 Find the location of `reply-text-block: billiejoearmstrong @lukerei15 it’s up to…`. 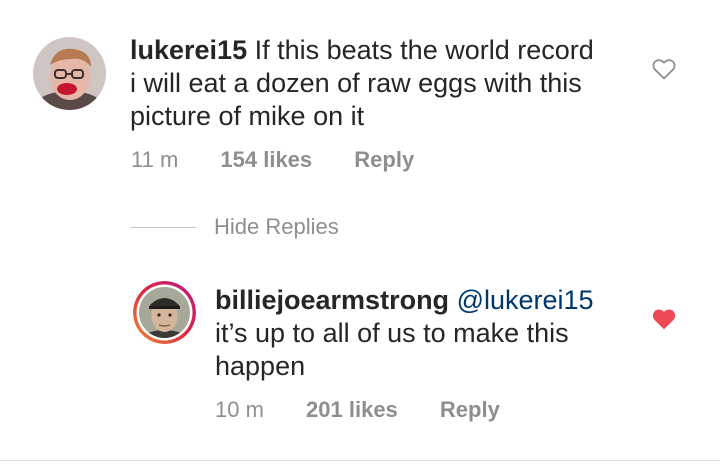

reply-text-block: billiejoearmstrong @lukerei15 it’s up to… is located at coordinates (425, 333).